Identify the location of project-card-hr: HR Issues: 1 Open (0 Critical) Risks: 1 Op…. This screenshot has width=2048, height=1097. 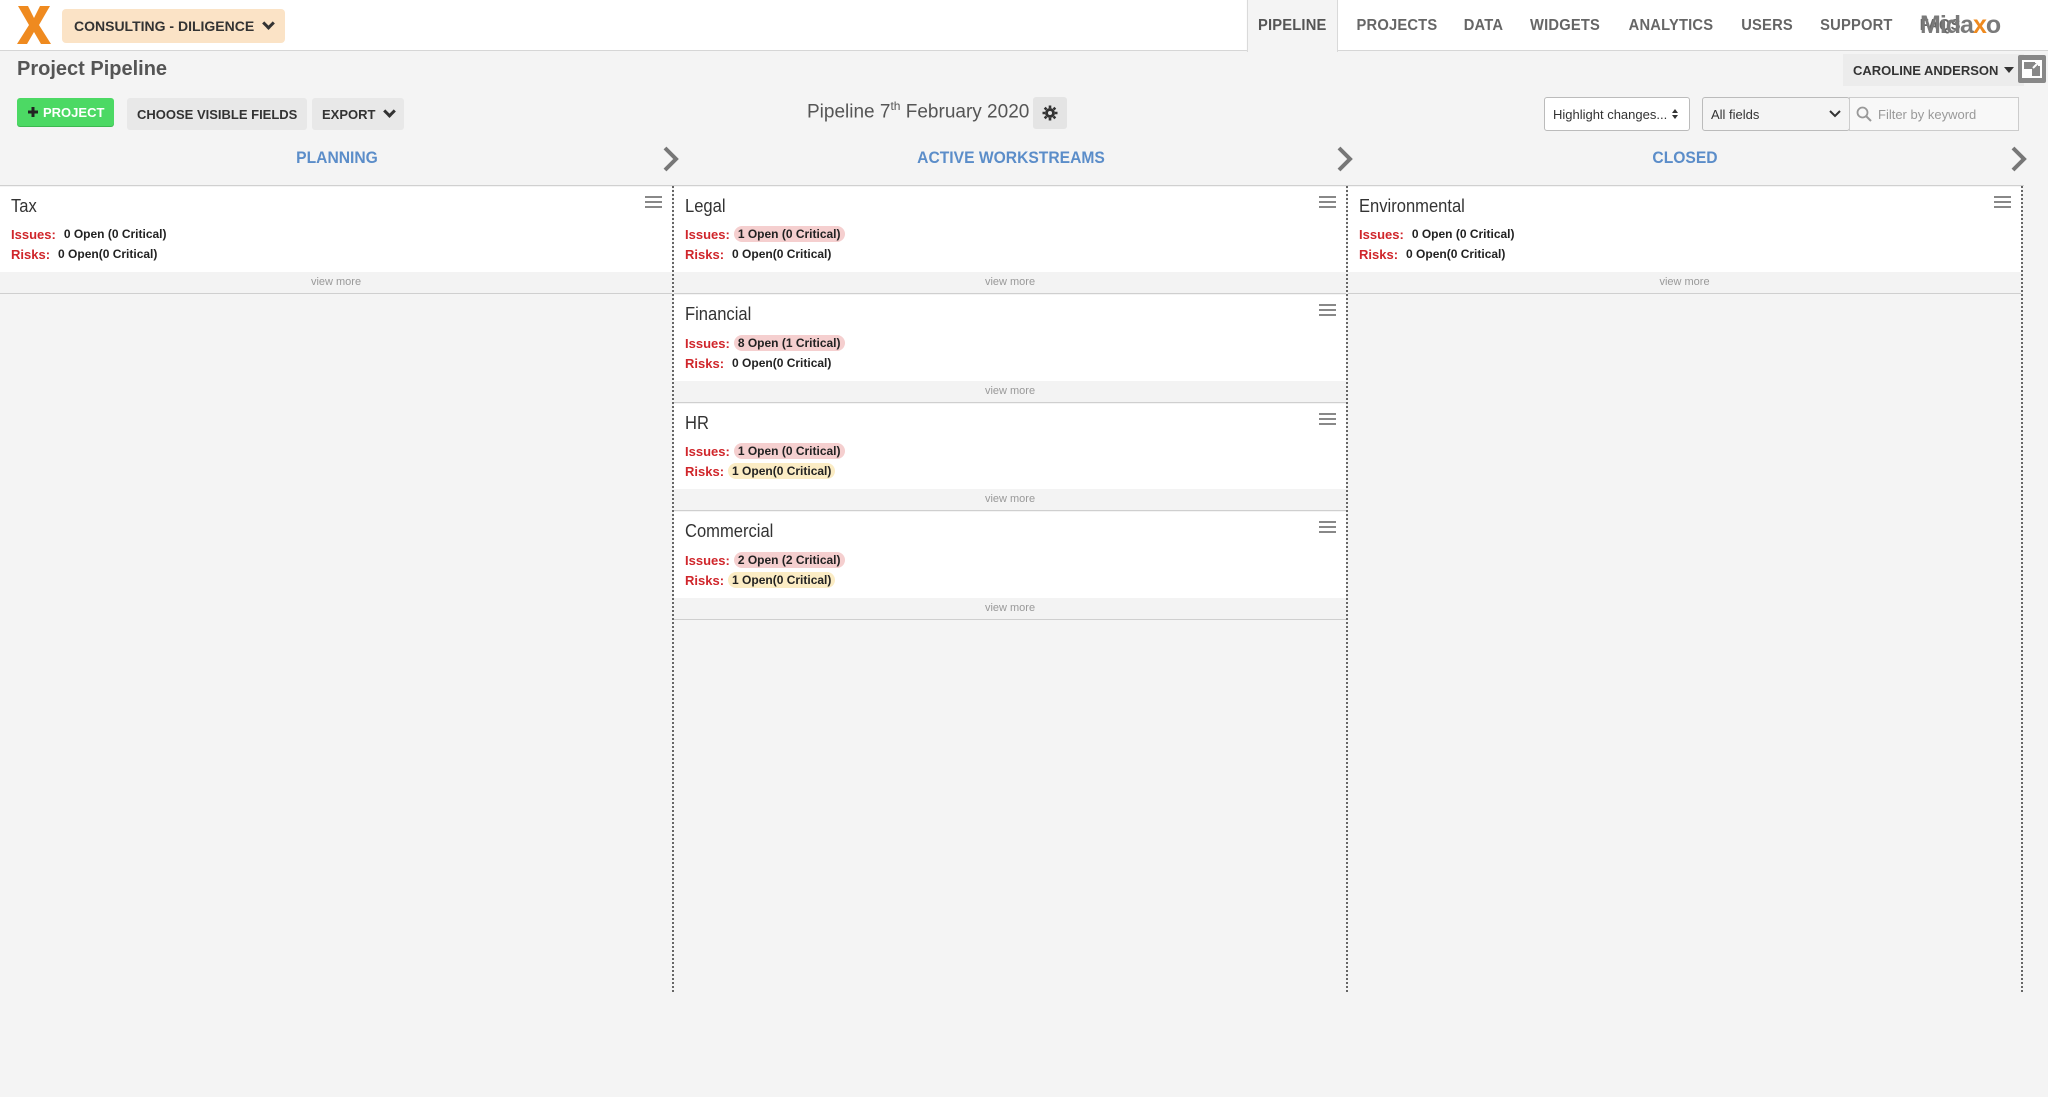
(1010, 457).